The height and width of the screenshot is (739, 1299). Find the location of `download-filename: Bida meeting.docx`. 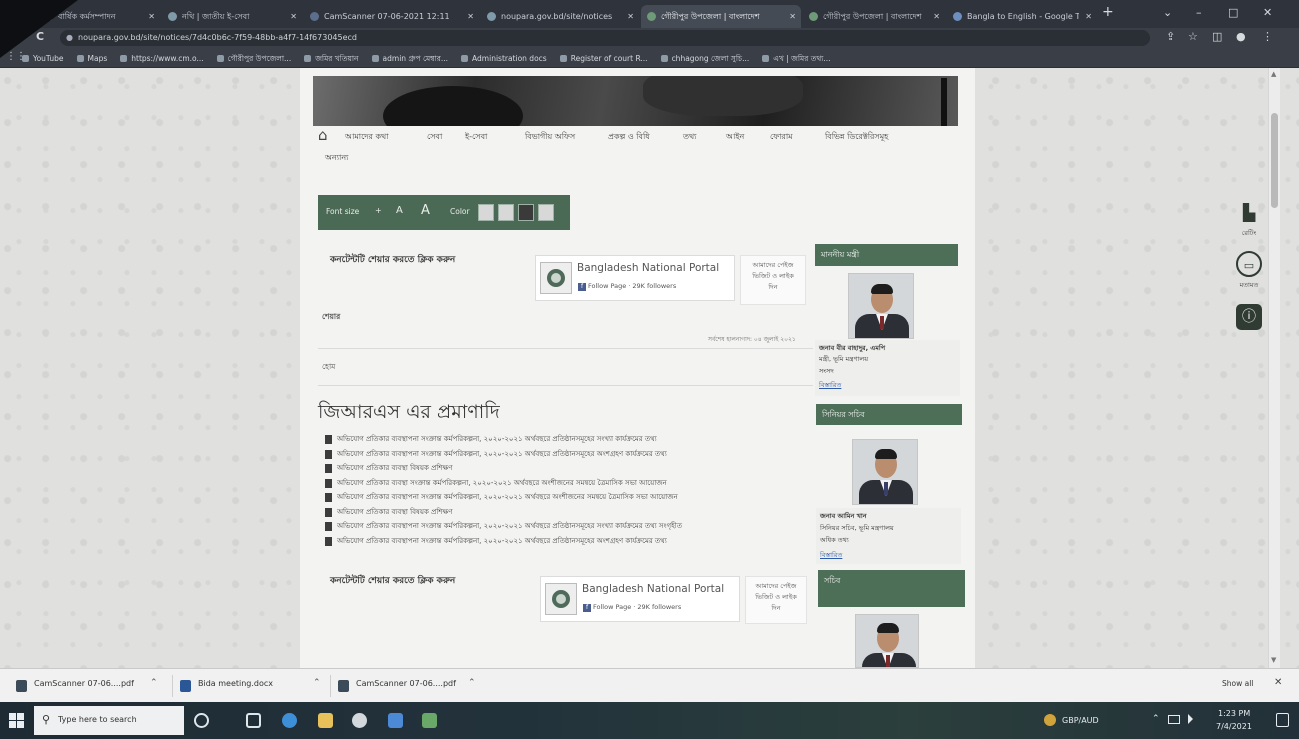

download-filename: Bida meeting.docx is located at coordinates (235, 683).